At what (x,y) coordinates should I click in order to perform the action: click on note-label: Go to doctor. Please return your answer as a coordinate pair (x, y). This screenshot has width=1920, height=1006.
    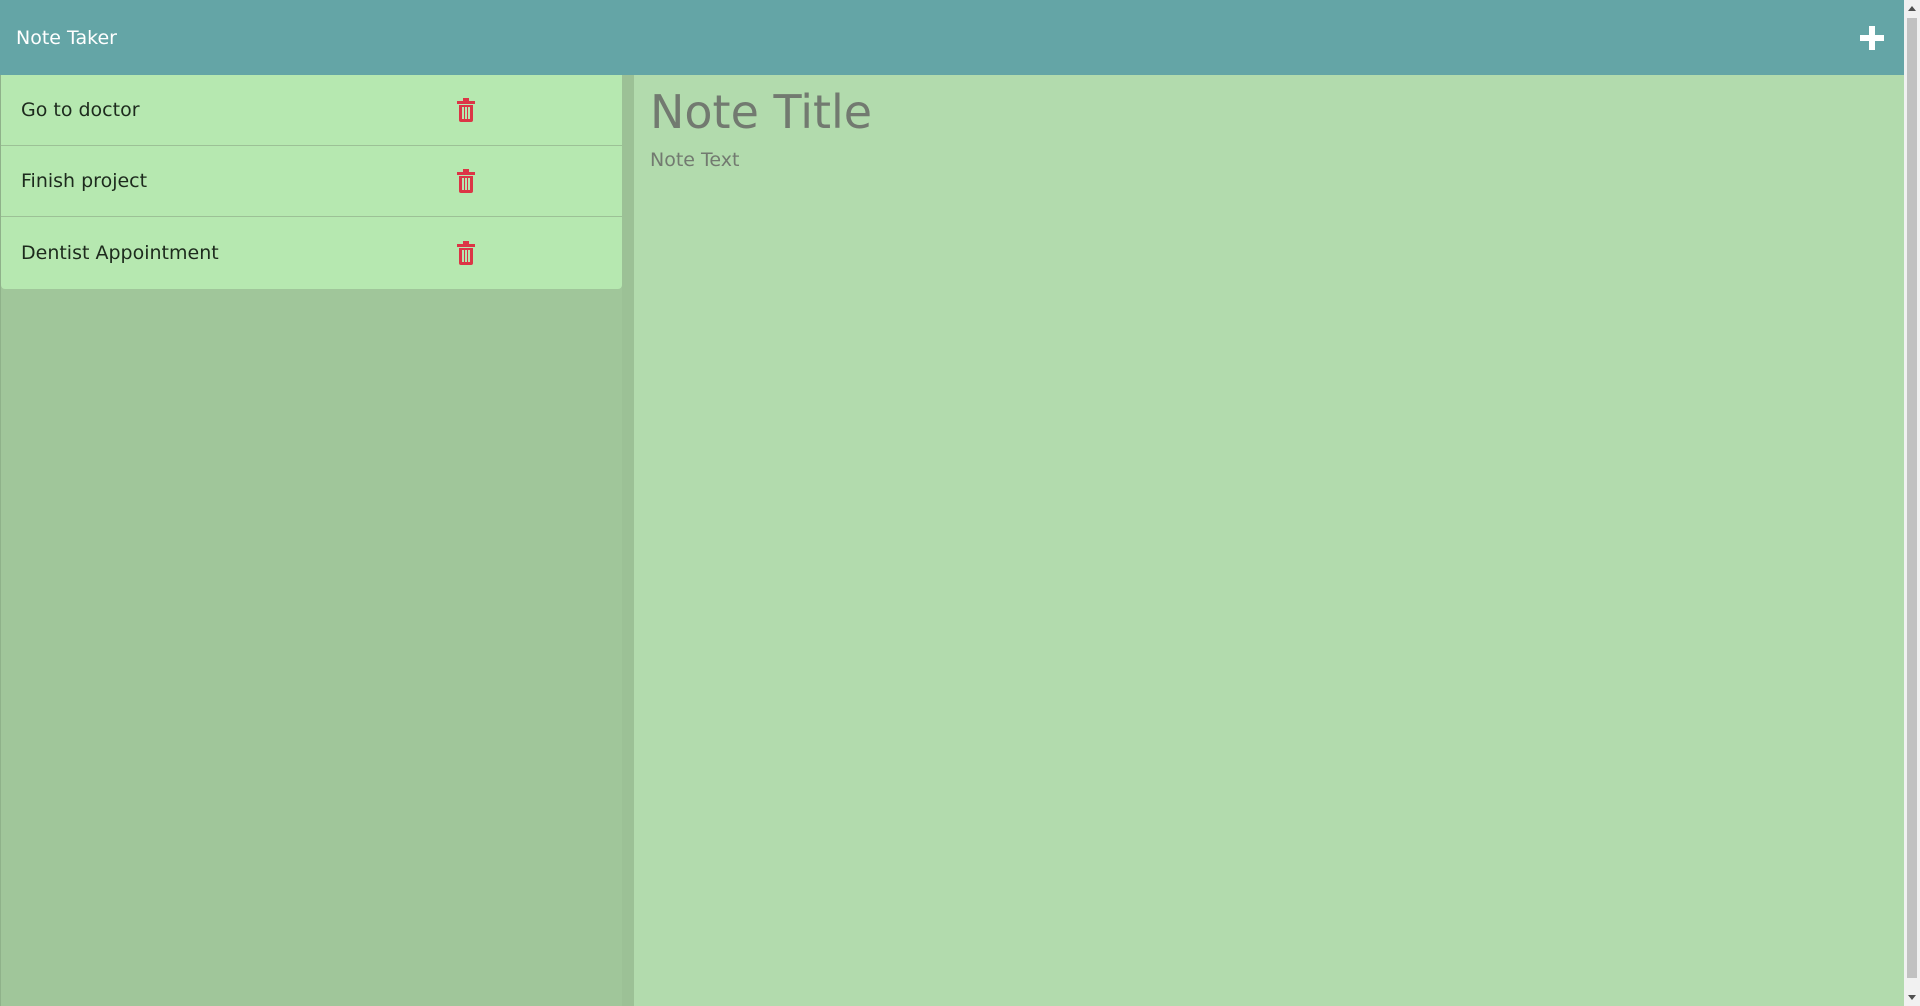
    Looking at the image, I should click on (80, 110).